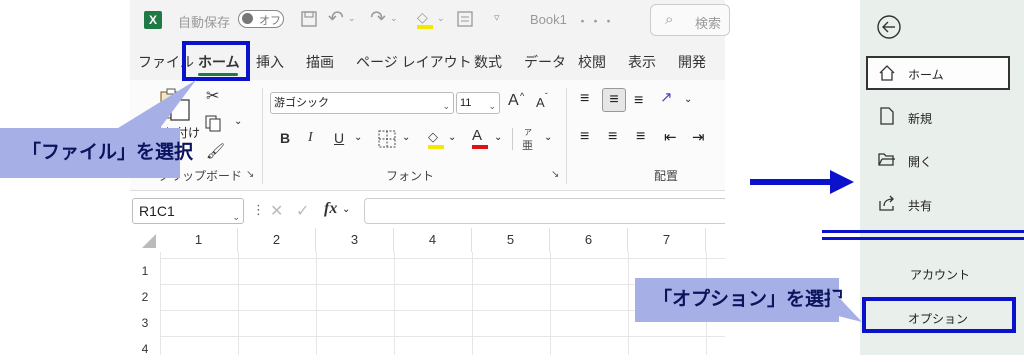  What do you see at coordinates (688, 99) in the screenshot?
I see `orientation-dropdown-icon: ⌄` at bounding box center [688, 99].